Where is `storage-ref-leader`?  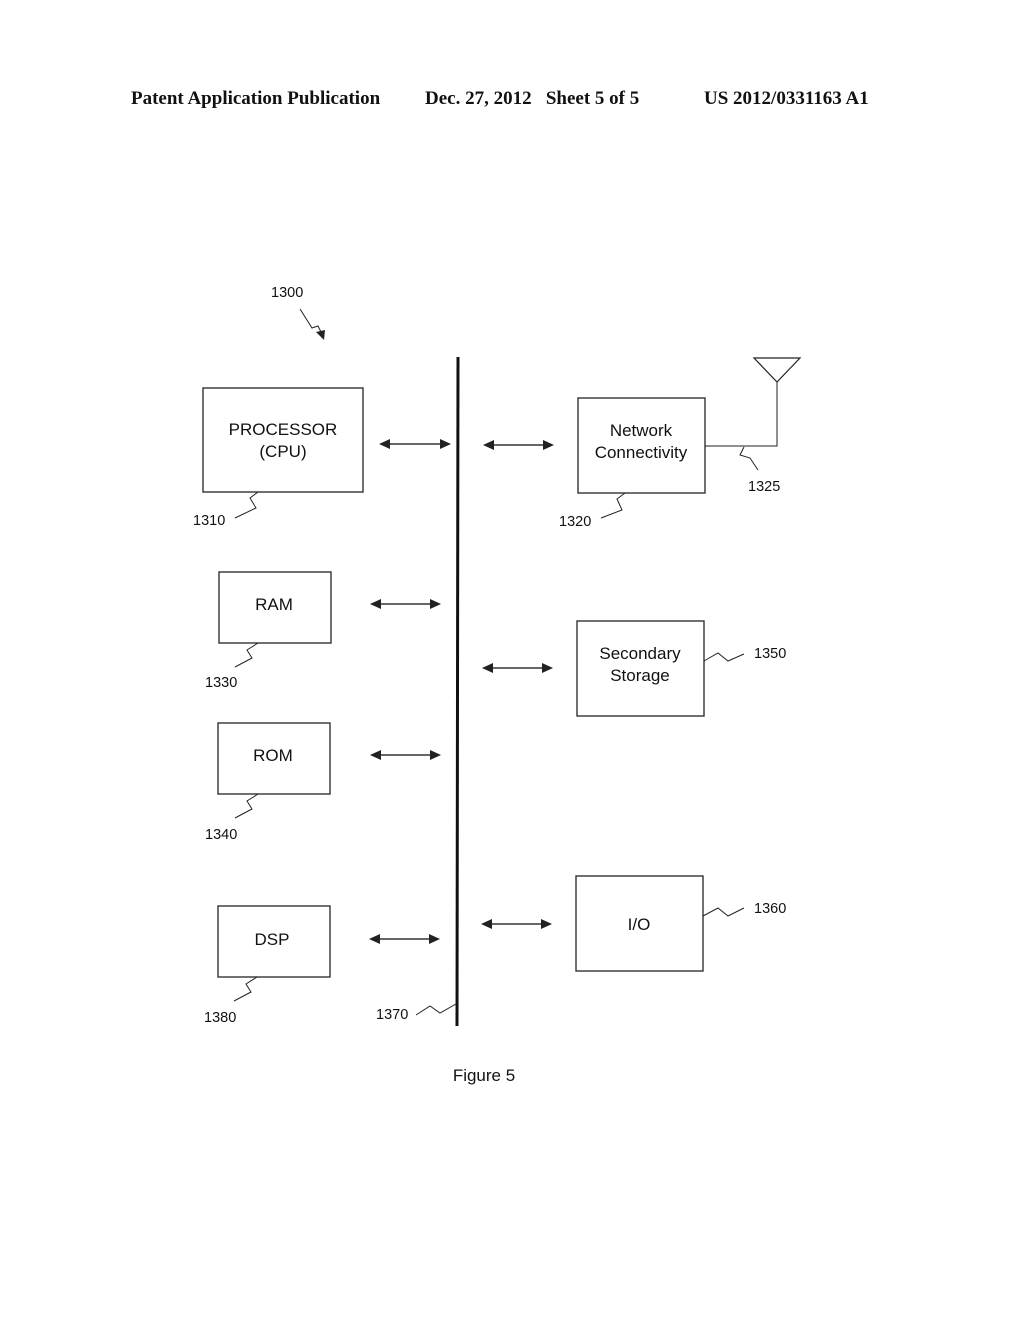 storage-ref-leader is located at coordinates (724, 657).